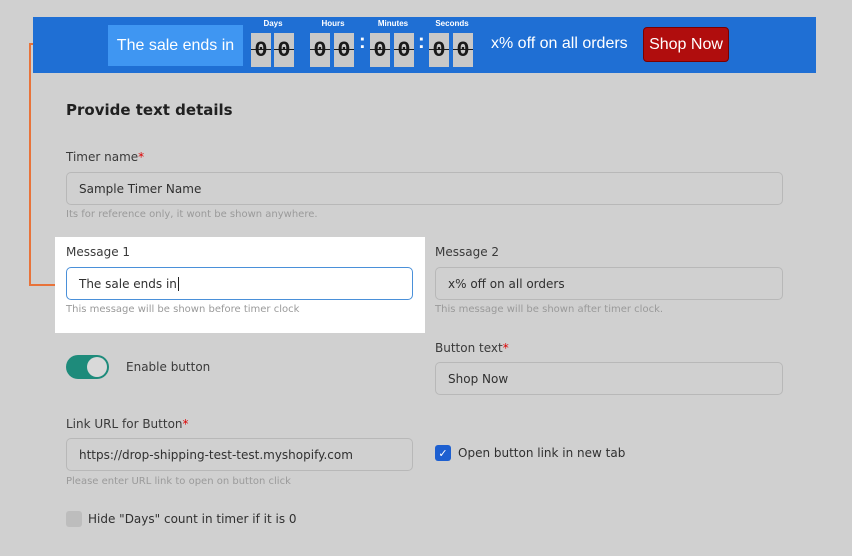 This screenshot has width=852, height=556. I want to click on open-new-tab-label: Open button link in new tab, so click(542, 453).